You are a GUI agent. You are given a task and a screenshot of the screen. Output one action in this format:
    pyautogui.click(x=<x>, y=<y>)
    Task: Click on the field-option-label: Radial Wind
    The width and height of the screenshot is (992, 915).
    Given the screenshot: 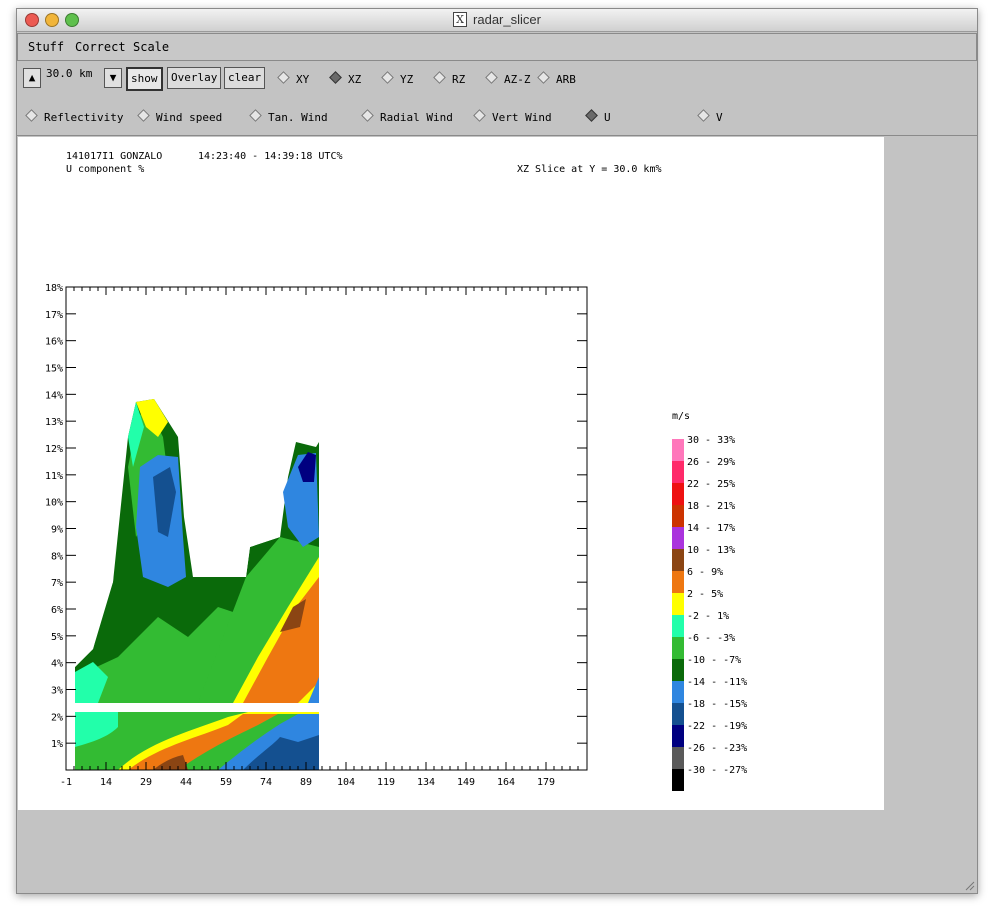 What is the action you would take?
    pyautogui.click(x=416, y=117)
    